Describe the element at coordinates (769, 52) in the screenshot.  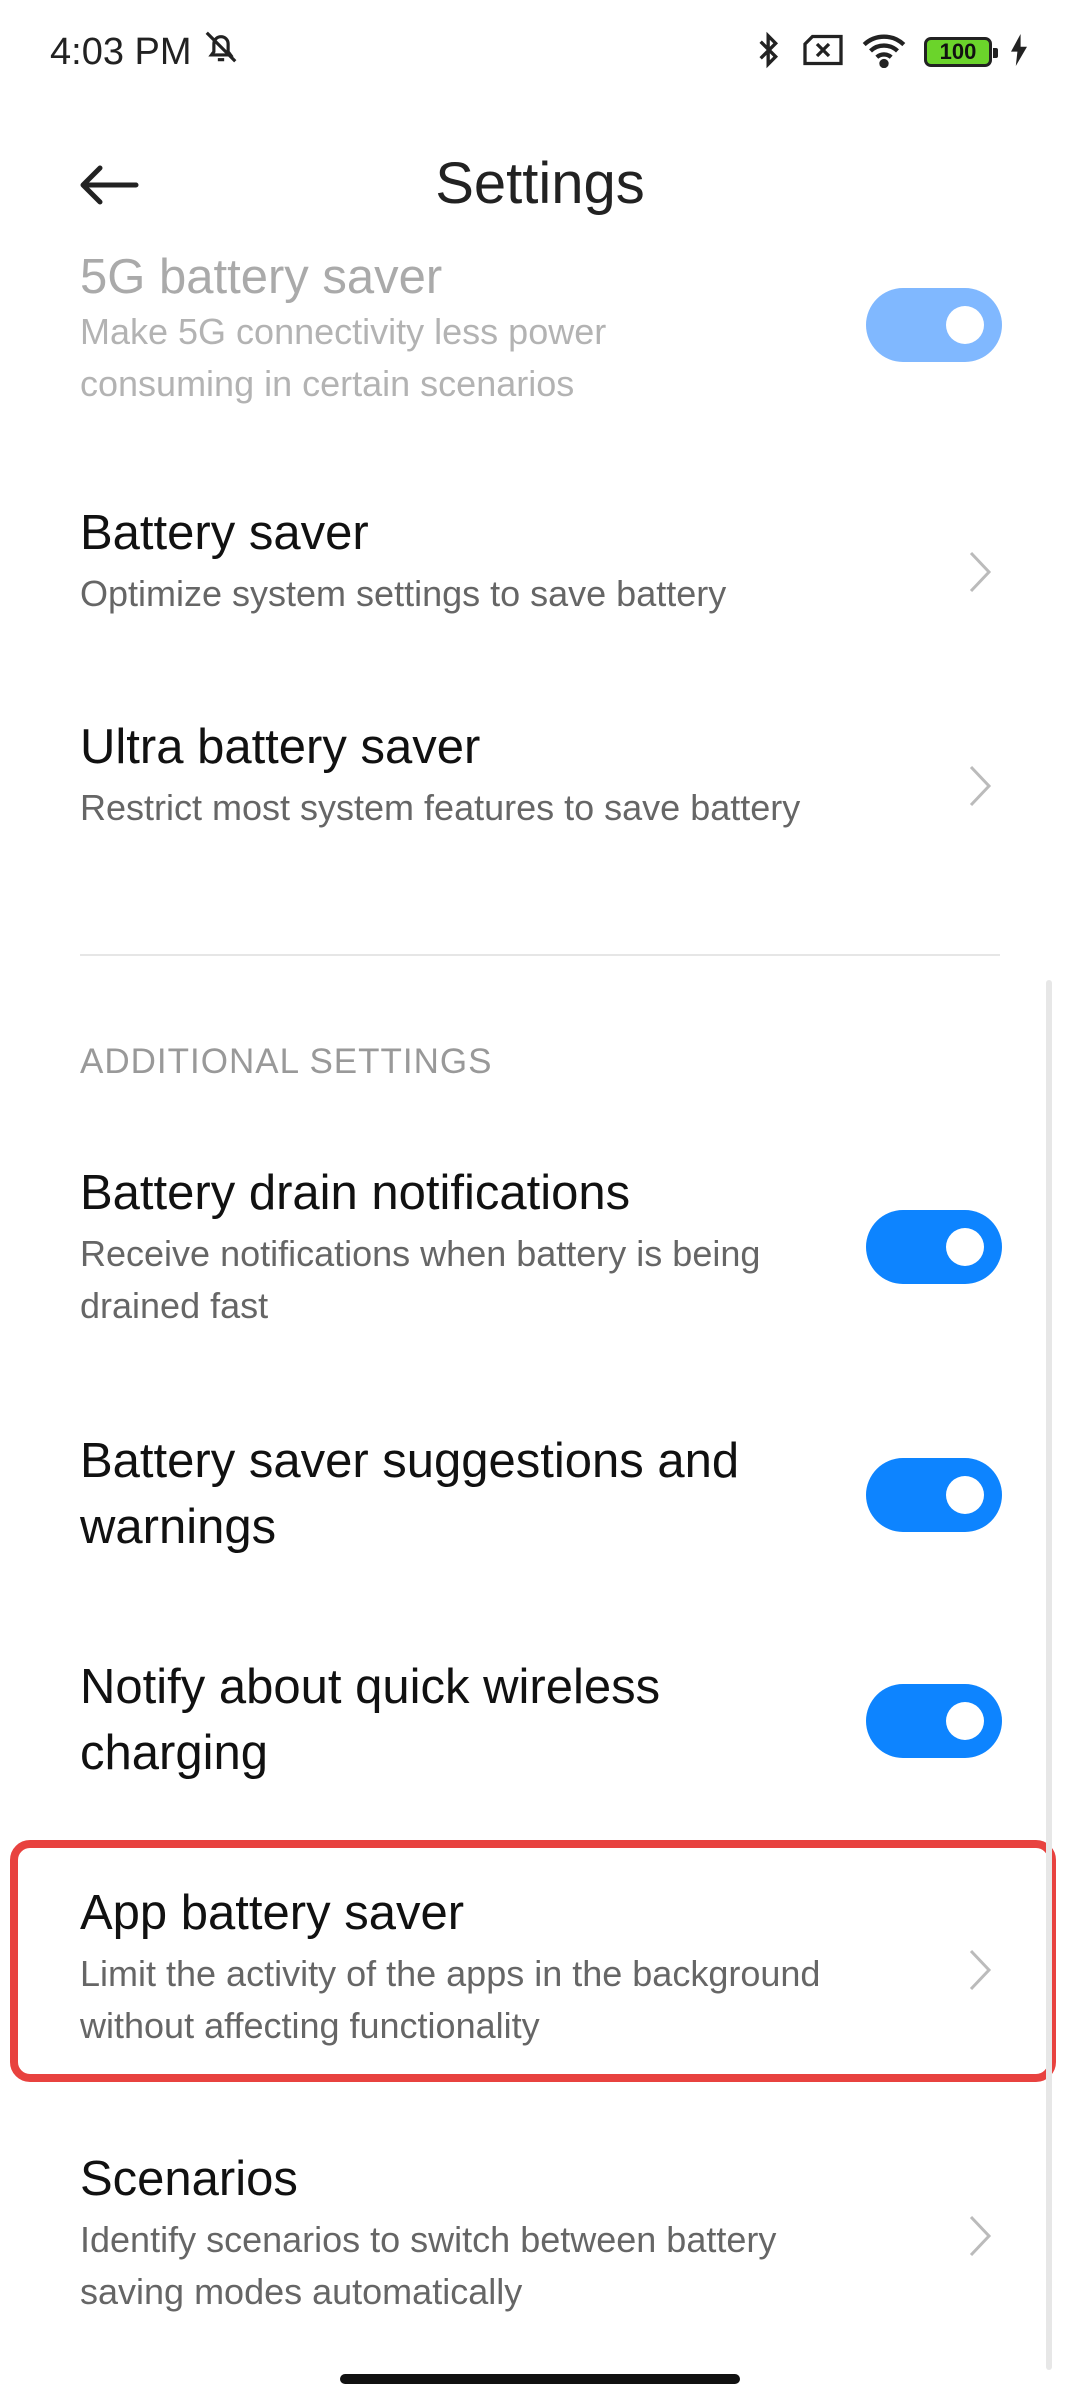
I see `bluetooth-icon` at that location.